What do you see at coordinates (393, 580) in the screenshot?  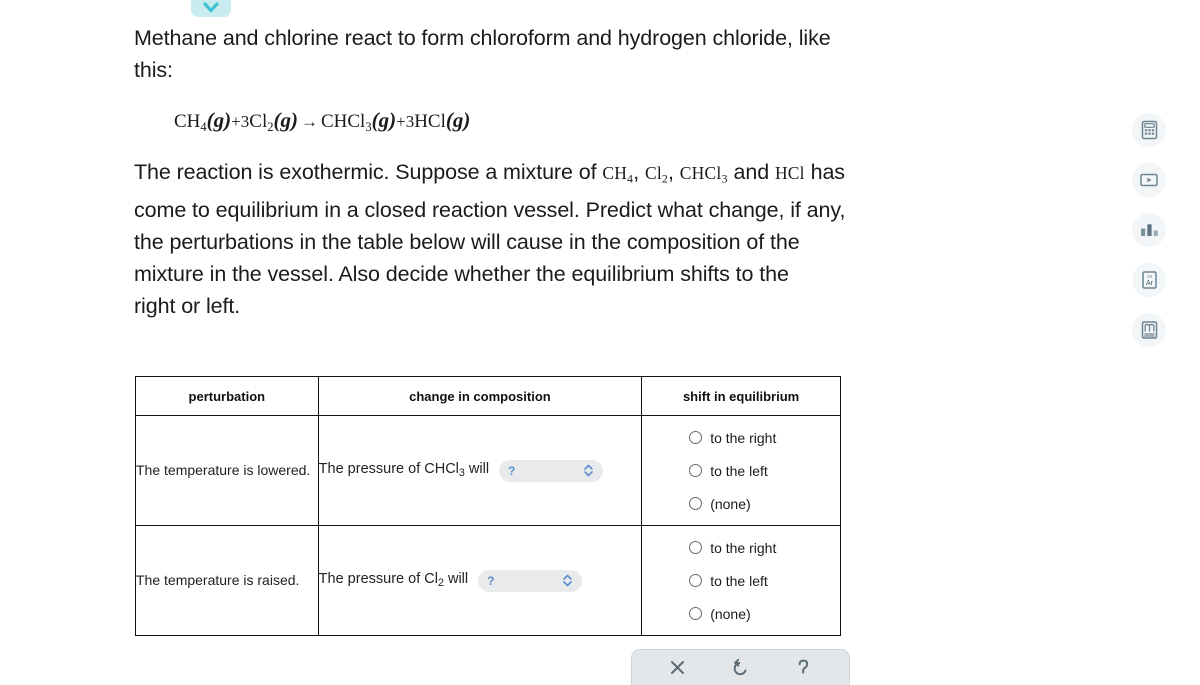 I see `row-2-composition-text: The pressure of Cl2 will` at bounding box center [393, 580].